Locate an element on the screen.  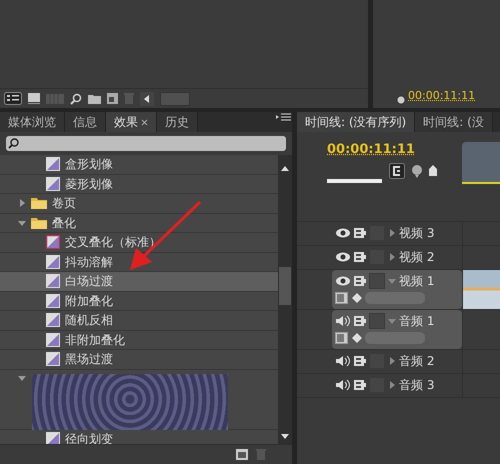
panel-tab: 时间线: (没有序列) is located at coordinates (356, 122).